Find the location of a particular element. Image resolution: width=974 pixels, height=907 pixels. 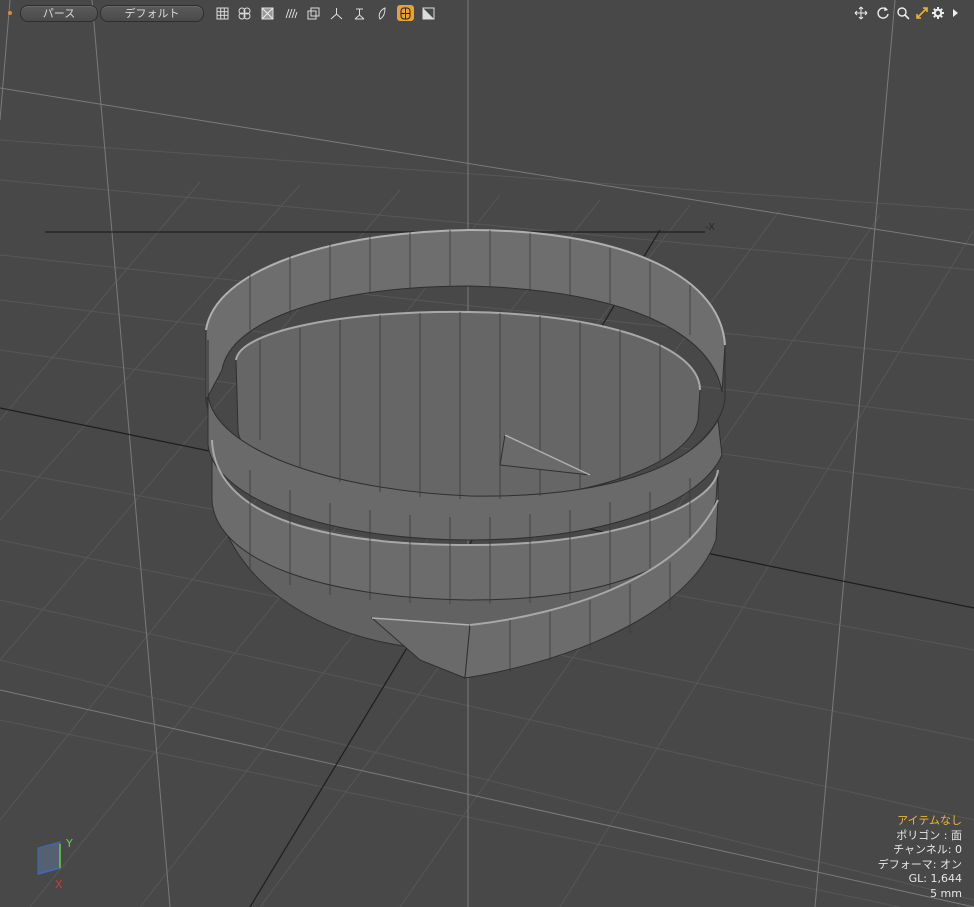

box-frame-icon is located at coordinates (313, 13).